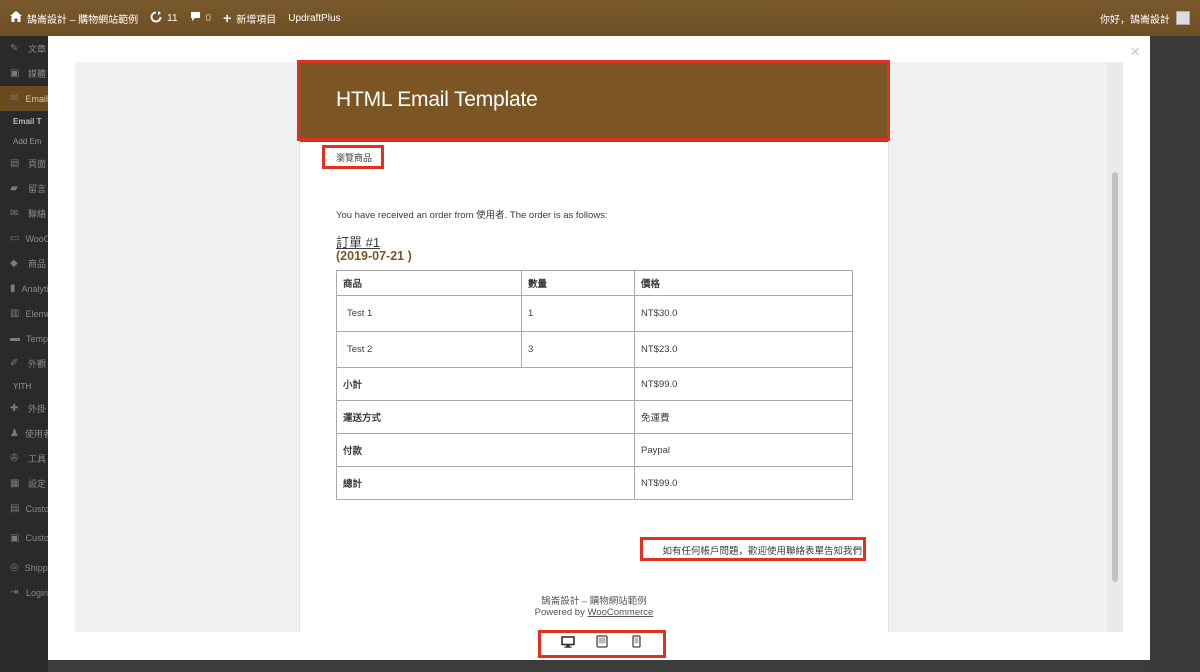 The image size is (1200, 672). Describe the element at coordinates (156, 18) in the screenshot. I see `refresh-icon` at that location.